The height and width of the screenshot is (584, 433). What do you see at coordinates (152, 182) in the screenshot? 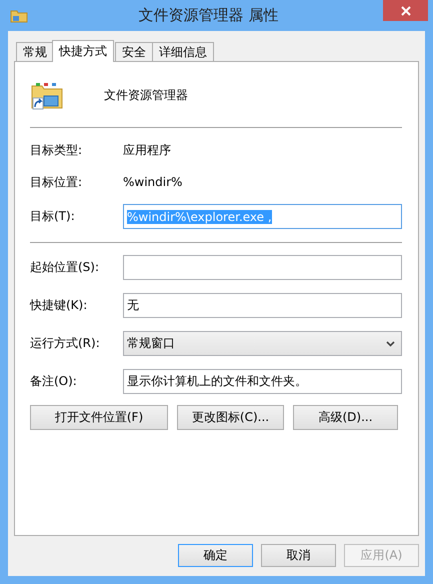
I see `field-value: %windir%` at bounding box center [152, 182].